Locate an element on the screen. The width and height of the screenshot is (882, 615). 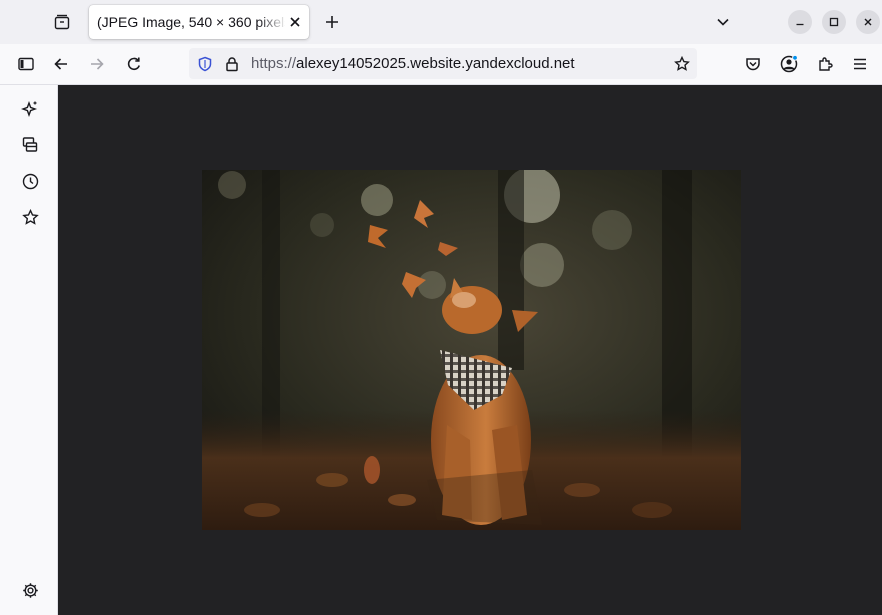
firefox-view-button is located at coordinates (62, 22).